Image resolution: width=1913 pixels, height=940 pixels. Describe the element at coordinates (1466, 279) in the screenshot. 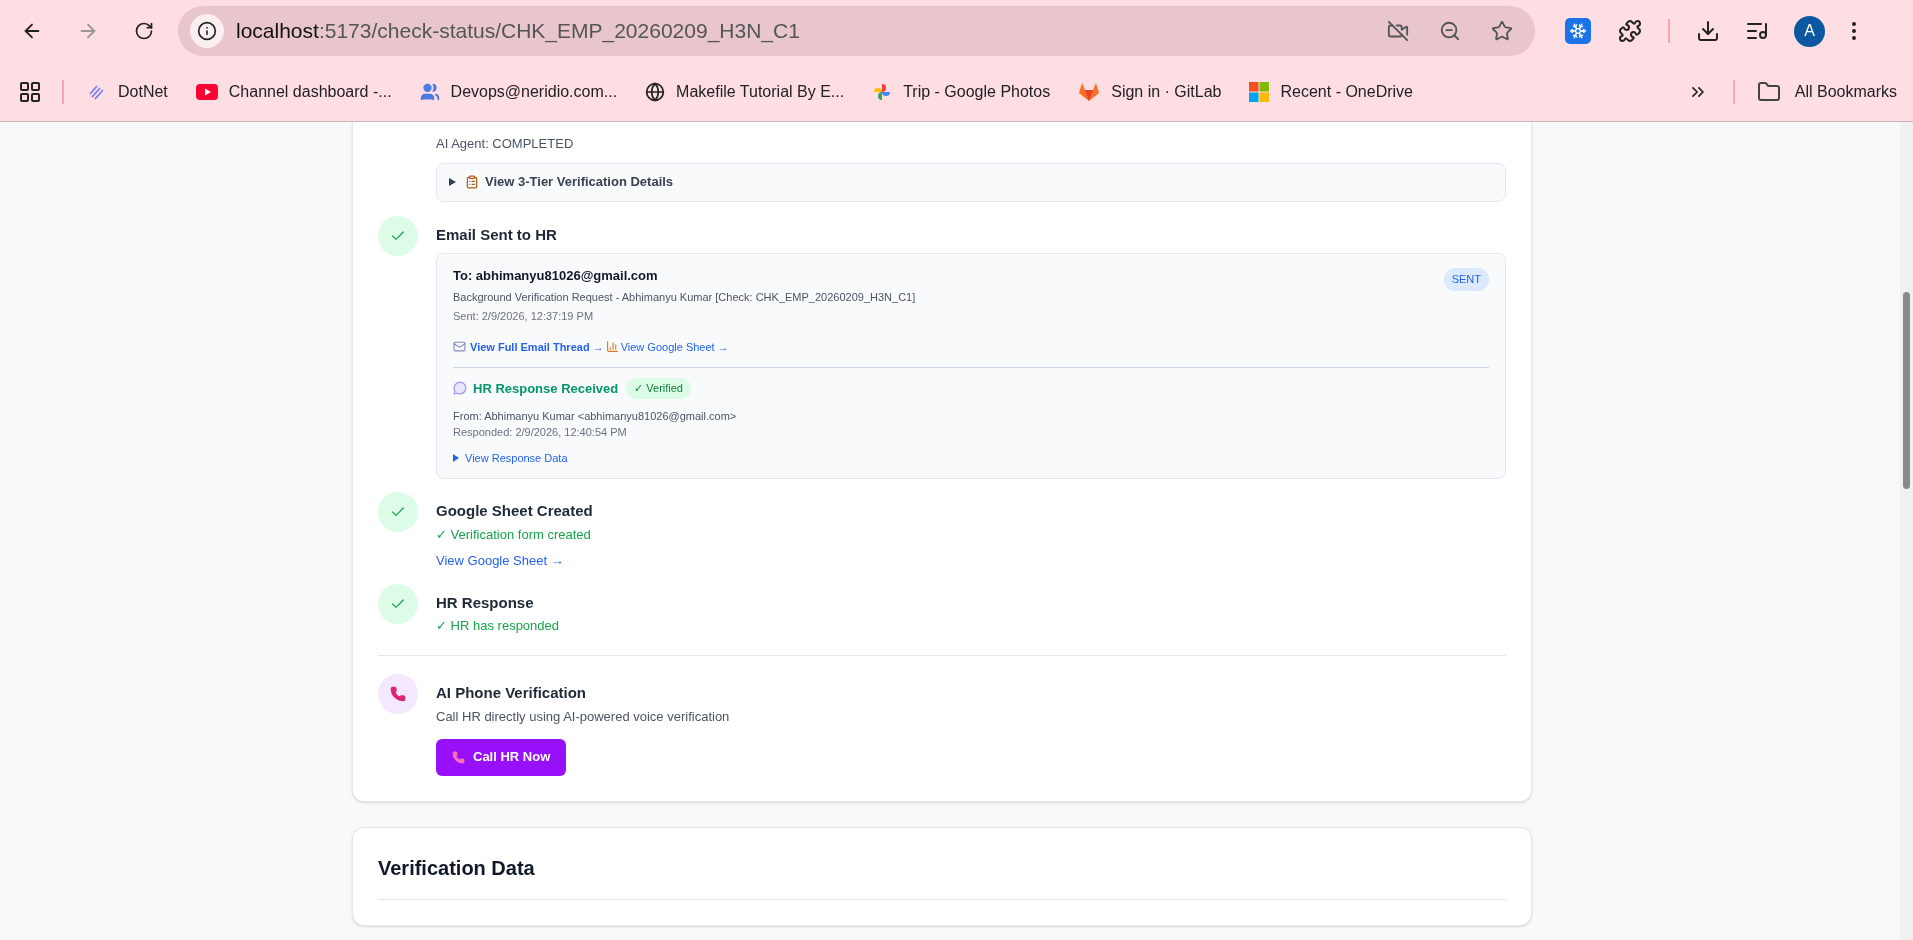

I see `status-badge: SENT` at that location.